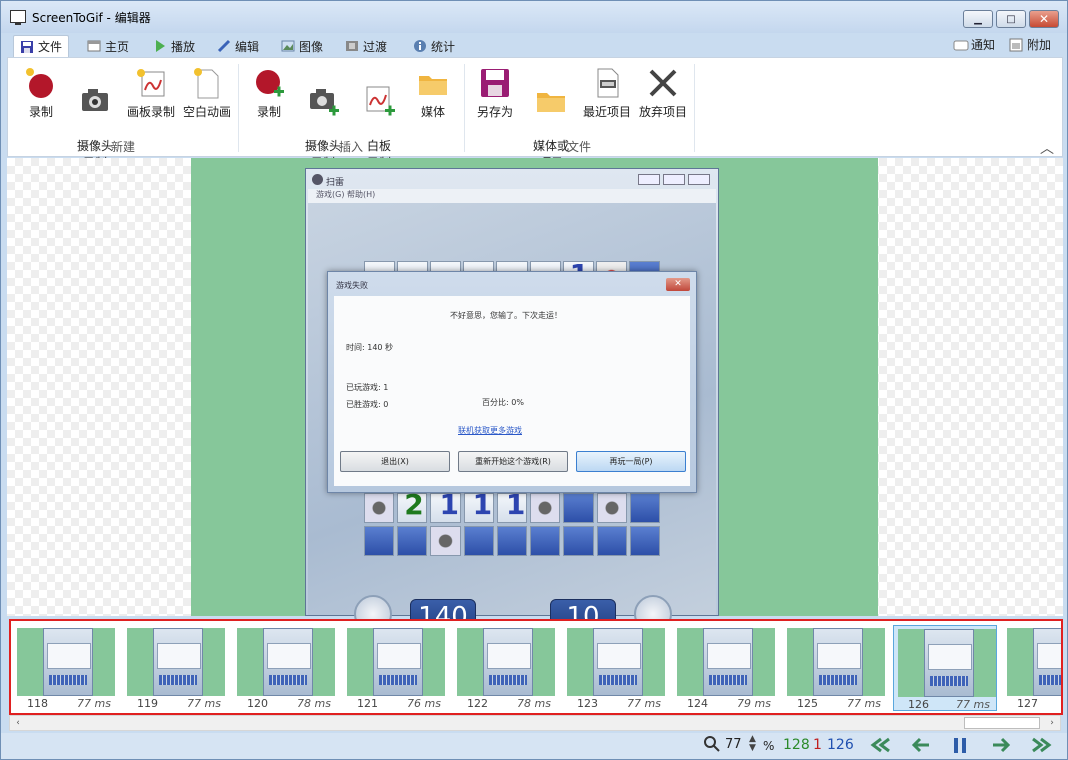  I want to click on frame-thumbnail: 118 77 ms, so click(65, 668).